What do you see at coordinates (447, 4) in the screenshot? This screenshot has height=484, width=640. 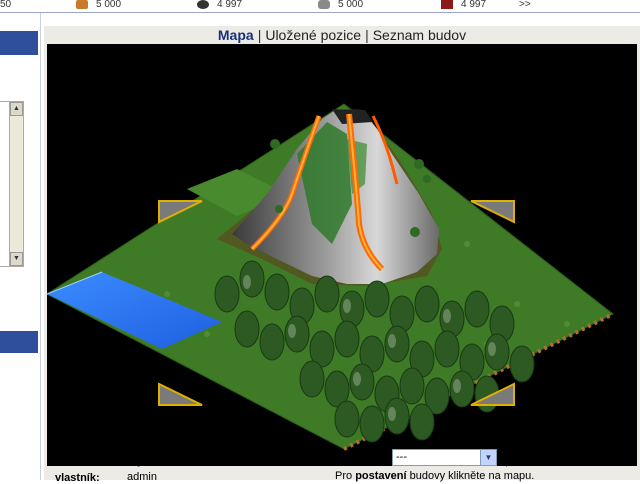 I see `brick-icon` at bounding box center [447, 4].